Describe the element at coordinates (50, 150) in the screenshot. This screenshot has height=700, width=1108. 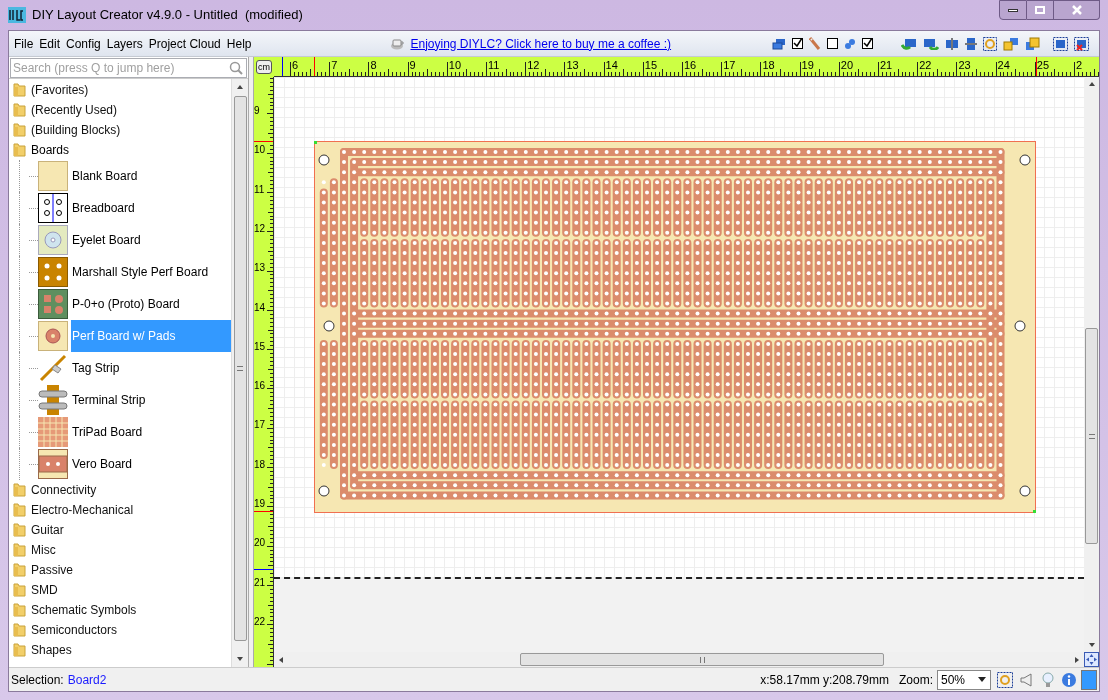
I see `tree-category: Boards` at that location.